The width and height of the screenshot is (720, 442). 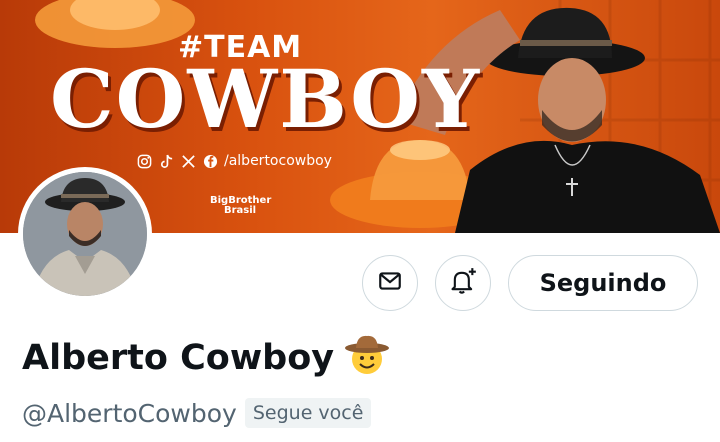 I want to click on profile-handle-row: @AlbertoCowboy Segue você, so click(x=197, y=413).